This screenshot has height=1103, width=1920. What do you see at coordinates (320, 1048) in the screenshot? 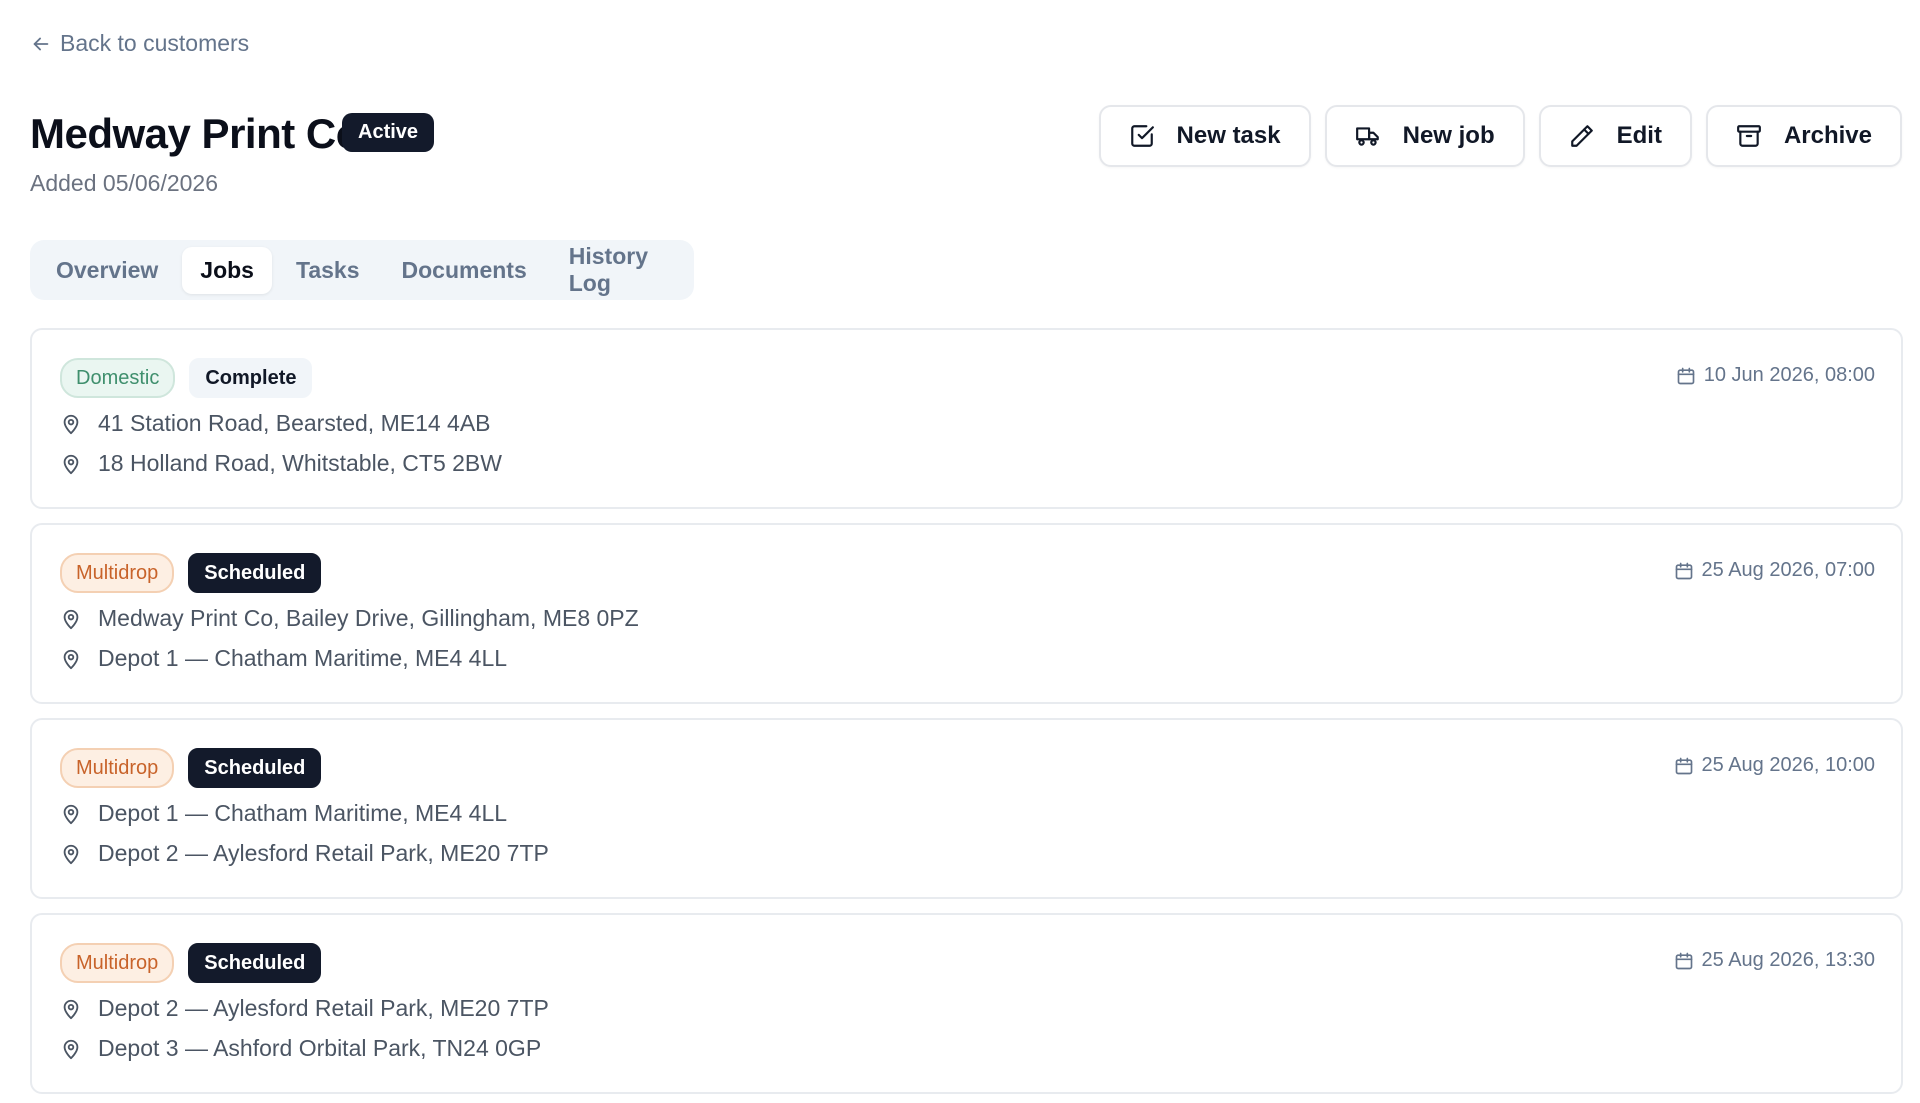
I see `dropoff-address-text: Depot 3 — Ashford Orbital Park, TN24 0GP` at bounding box center [320, 1048].